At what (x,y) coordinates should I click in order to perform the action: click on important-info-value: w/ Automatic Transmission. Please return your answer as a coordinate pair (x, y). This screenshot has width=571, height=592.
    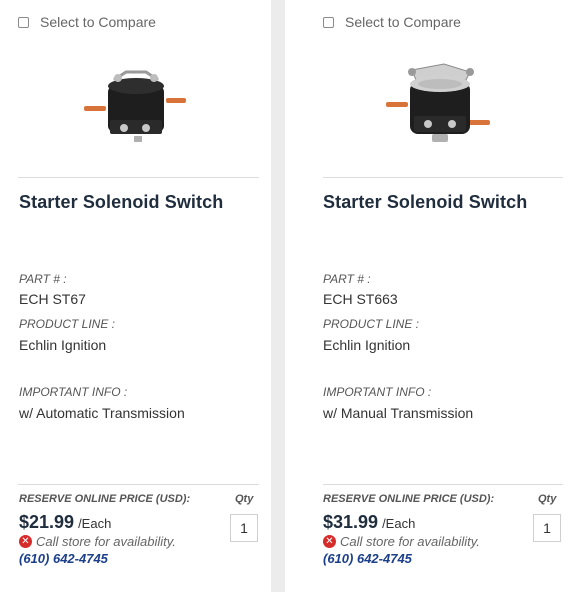
    Looking at the image, I should click on (102, 413).